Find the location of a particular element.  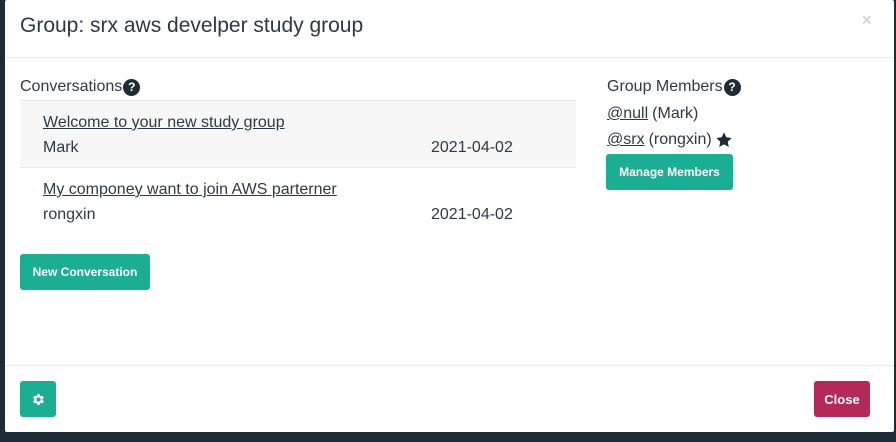

manage-members-button: Manage Members is located at coordinates (669, 172).